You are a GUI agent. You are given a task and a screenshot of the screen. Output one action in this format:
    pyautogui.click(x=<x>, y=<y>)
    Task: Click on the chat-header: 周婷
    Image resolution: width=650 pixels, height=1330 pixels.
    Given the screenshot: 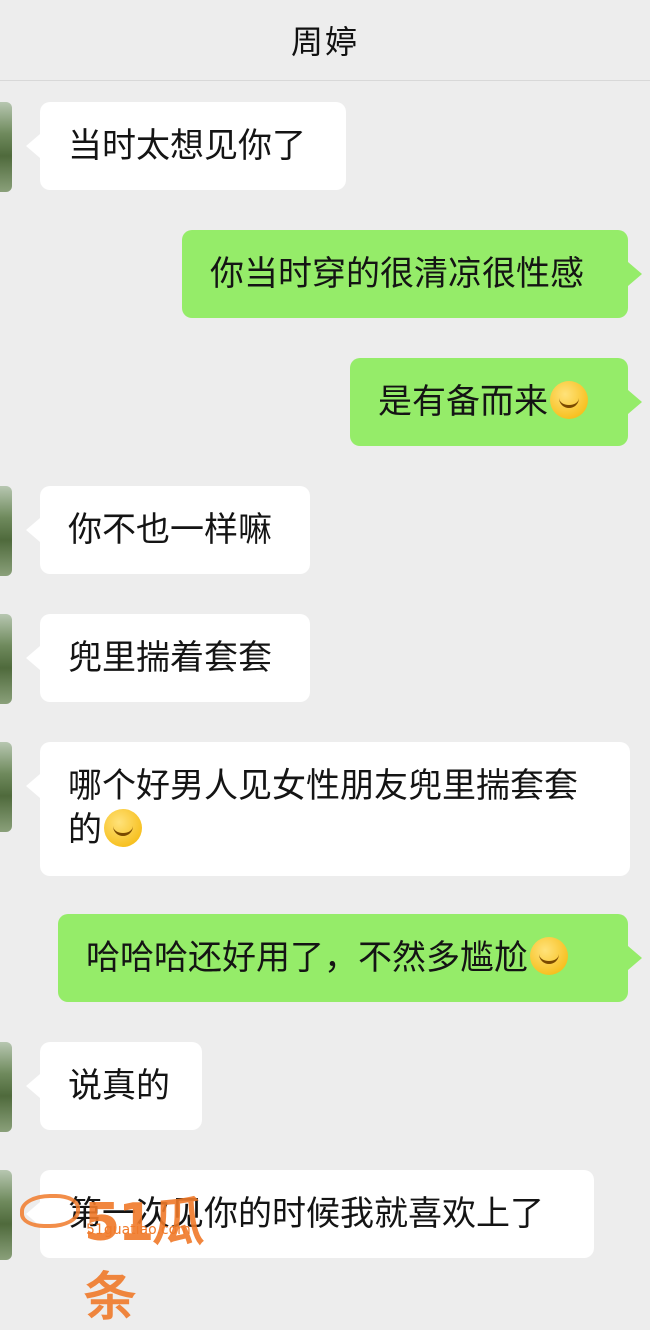 What is the action you would take?
    pyautogui.click(x=325, y=40)
    